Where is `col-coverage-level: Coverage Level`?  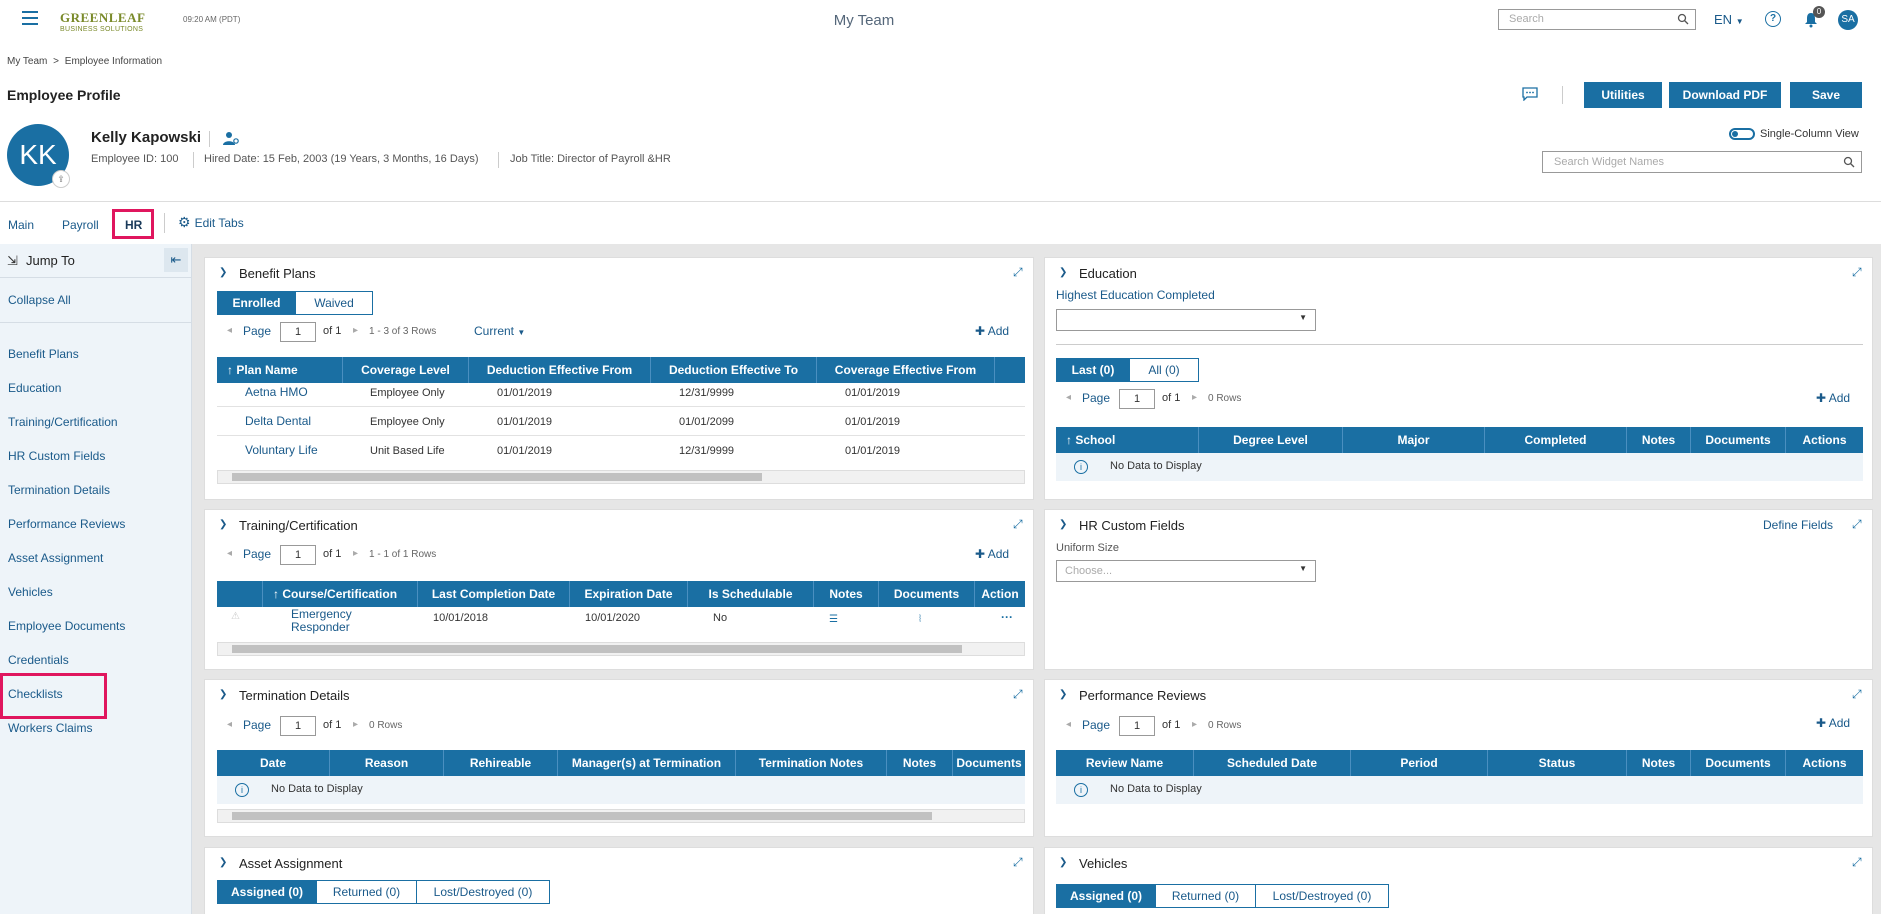 col-coverage-level: Coverage Level is located at coordinates (406, 370).